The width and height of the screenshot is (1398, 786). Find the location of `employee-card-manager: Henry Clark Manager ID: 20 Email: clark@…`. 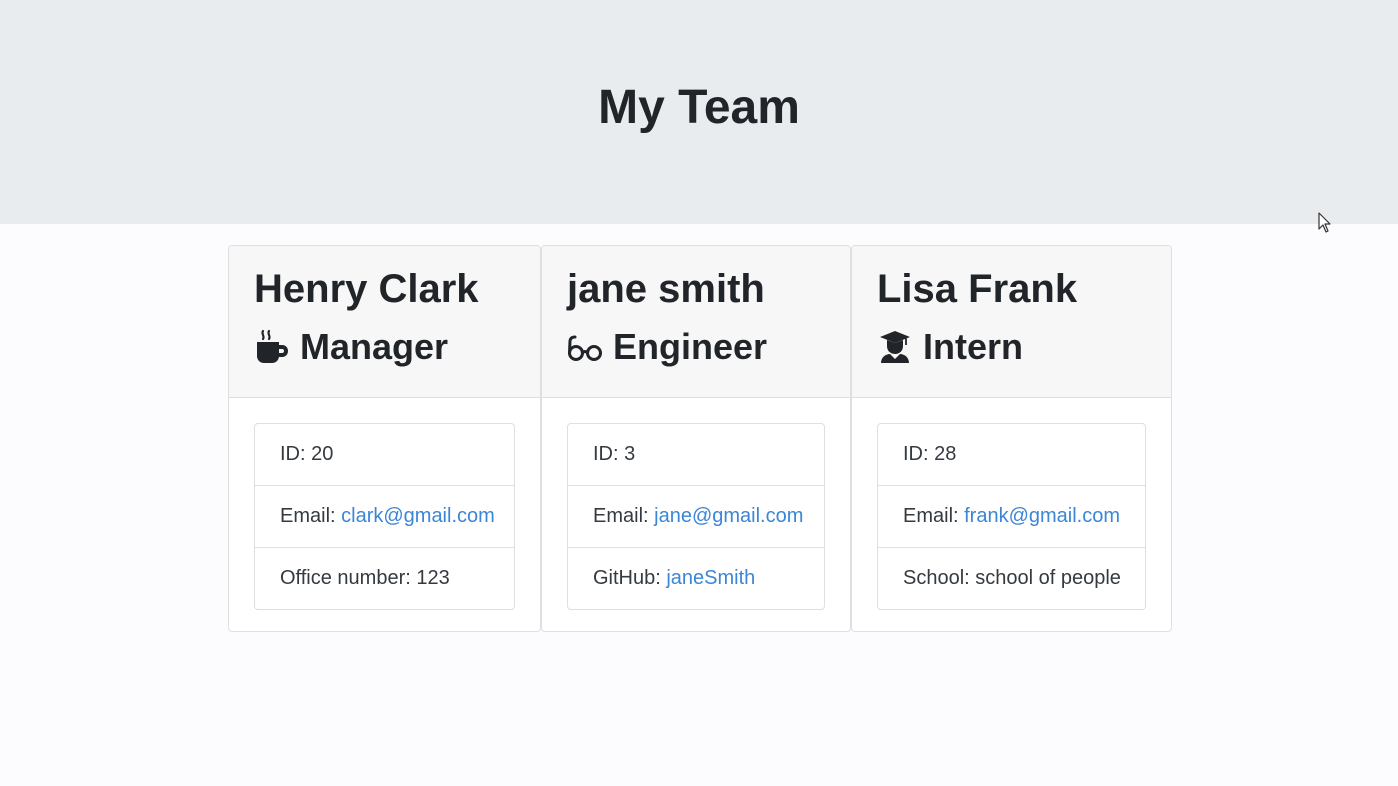

employee-card-manager: Henry Clark Manager ID: 20 Email: clark@… is located at coordinates (384, 438).